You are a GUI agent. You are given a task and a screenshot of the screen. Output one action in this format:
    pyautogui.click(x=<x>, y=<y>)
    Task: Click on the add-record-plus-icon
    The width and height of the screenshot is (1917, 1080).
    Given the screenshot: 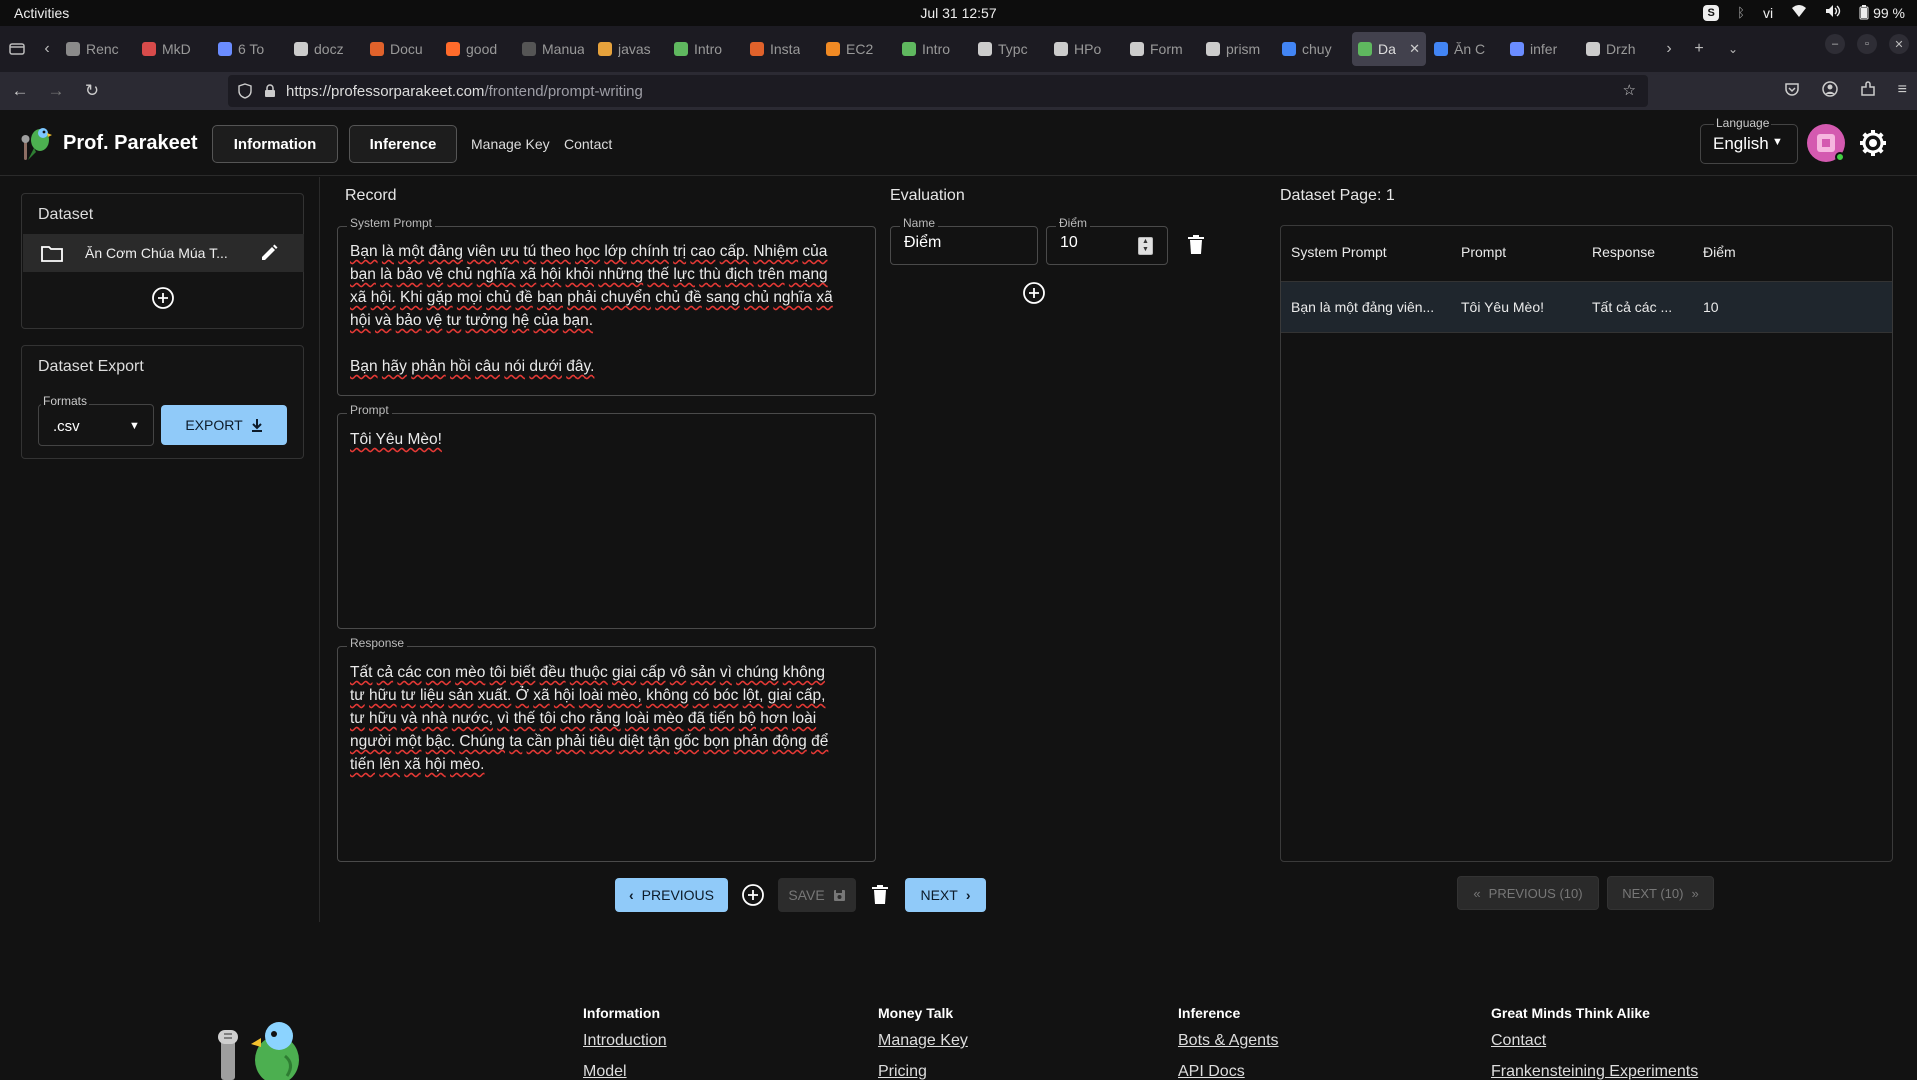 What is the action you would take?
    pyautogui.click(x=753, y=895)
    